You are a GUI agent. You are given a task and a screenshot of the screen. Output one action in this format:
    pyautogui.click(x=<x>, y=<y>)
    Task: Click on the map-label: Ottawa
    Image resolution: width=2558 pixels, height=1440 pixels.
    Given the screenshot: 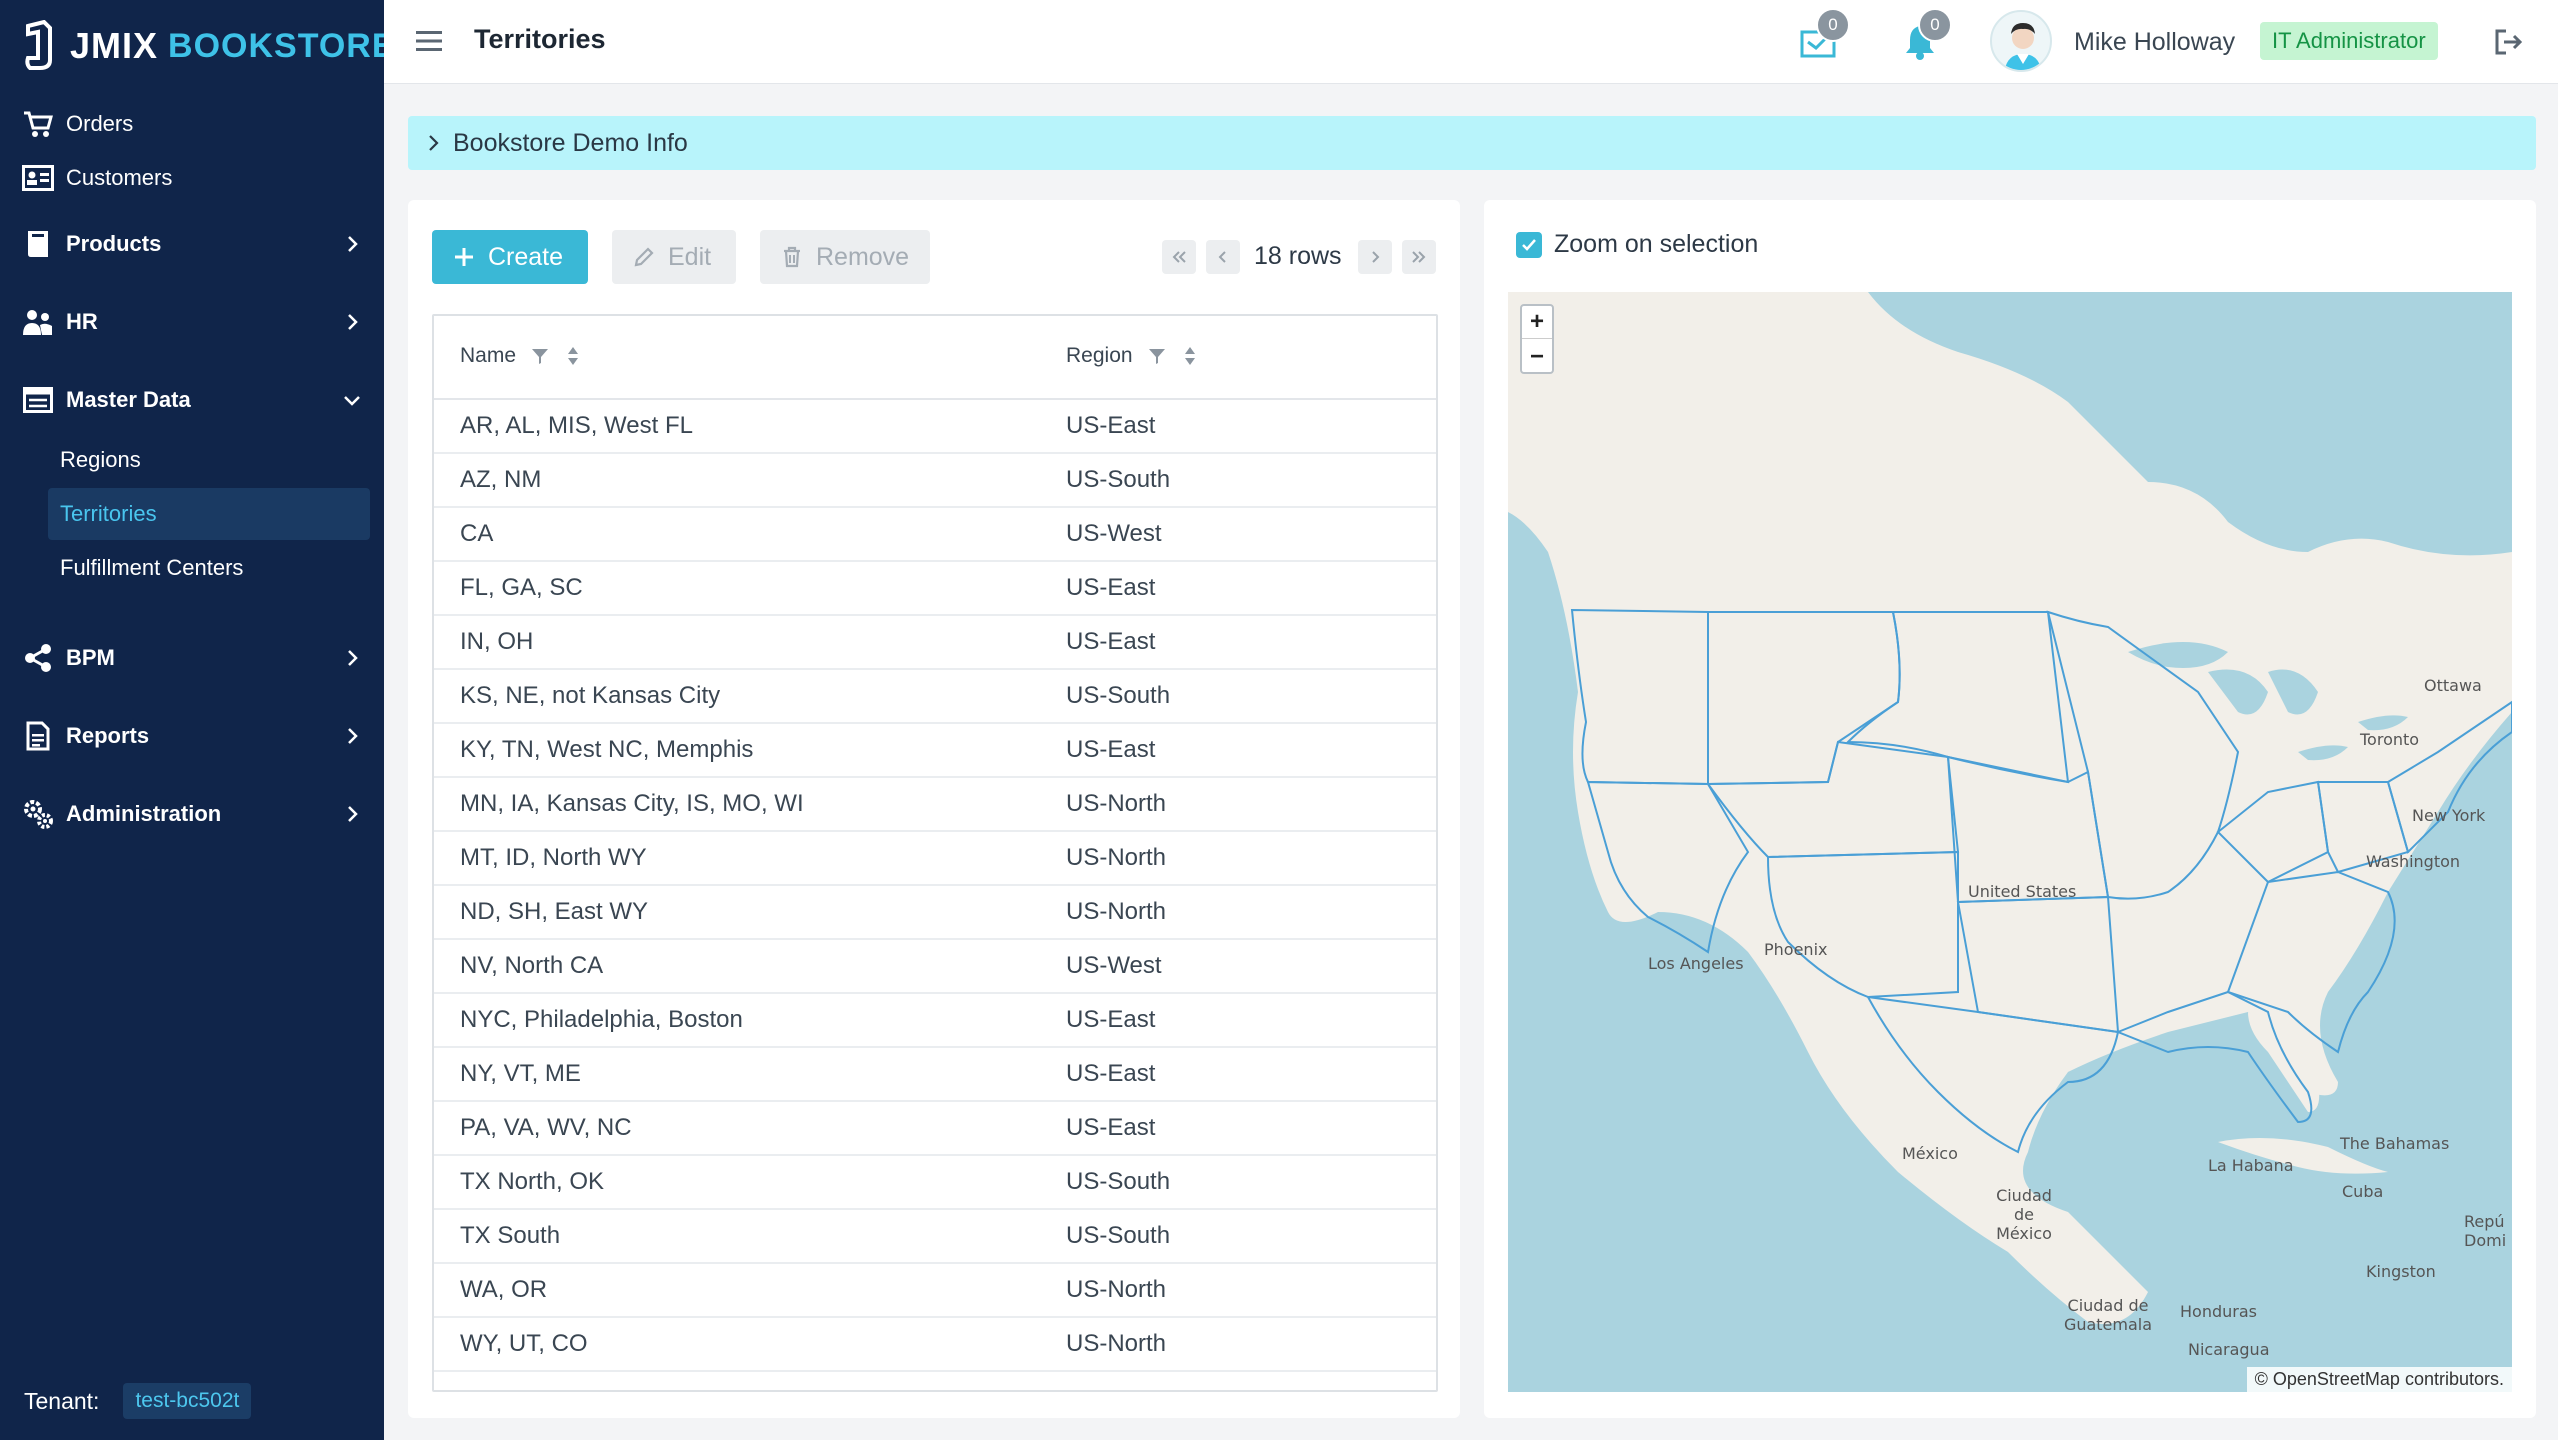 What is the action you would take?
    pyautogui.click(x=2453, y=685)
    